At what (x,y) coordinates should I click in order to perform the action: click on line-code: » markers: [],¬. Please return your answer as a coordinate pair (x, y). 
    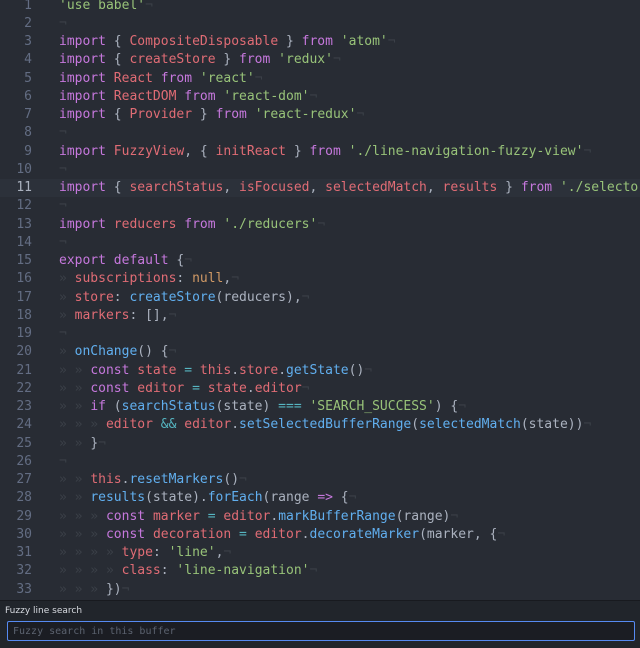
    Looking at the image, I should click on (117, 316).